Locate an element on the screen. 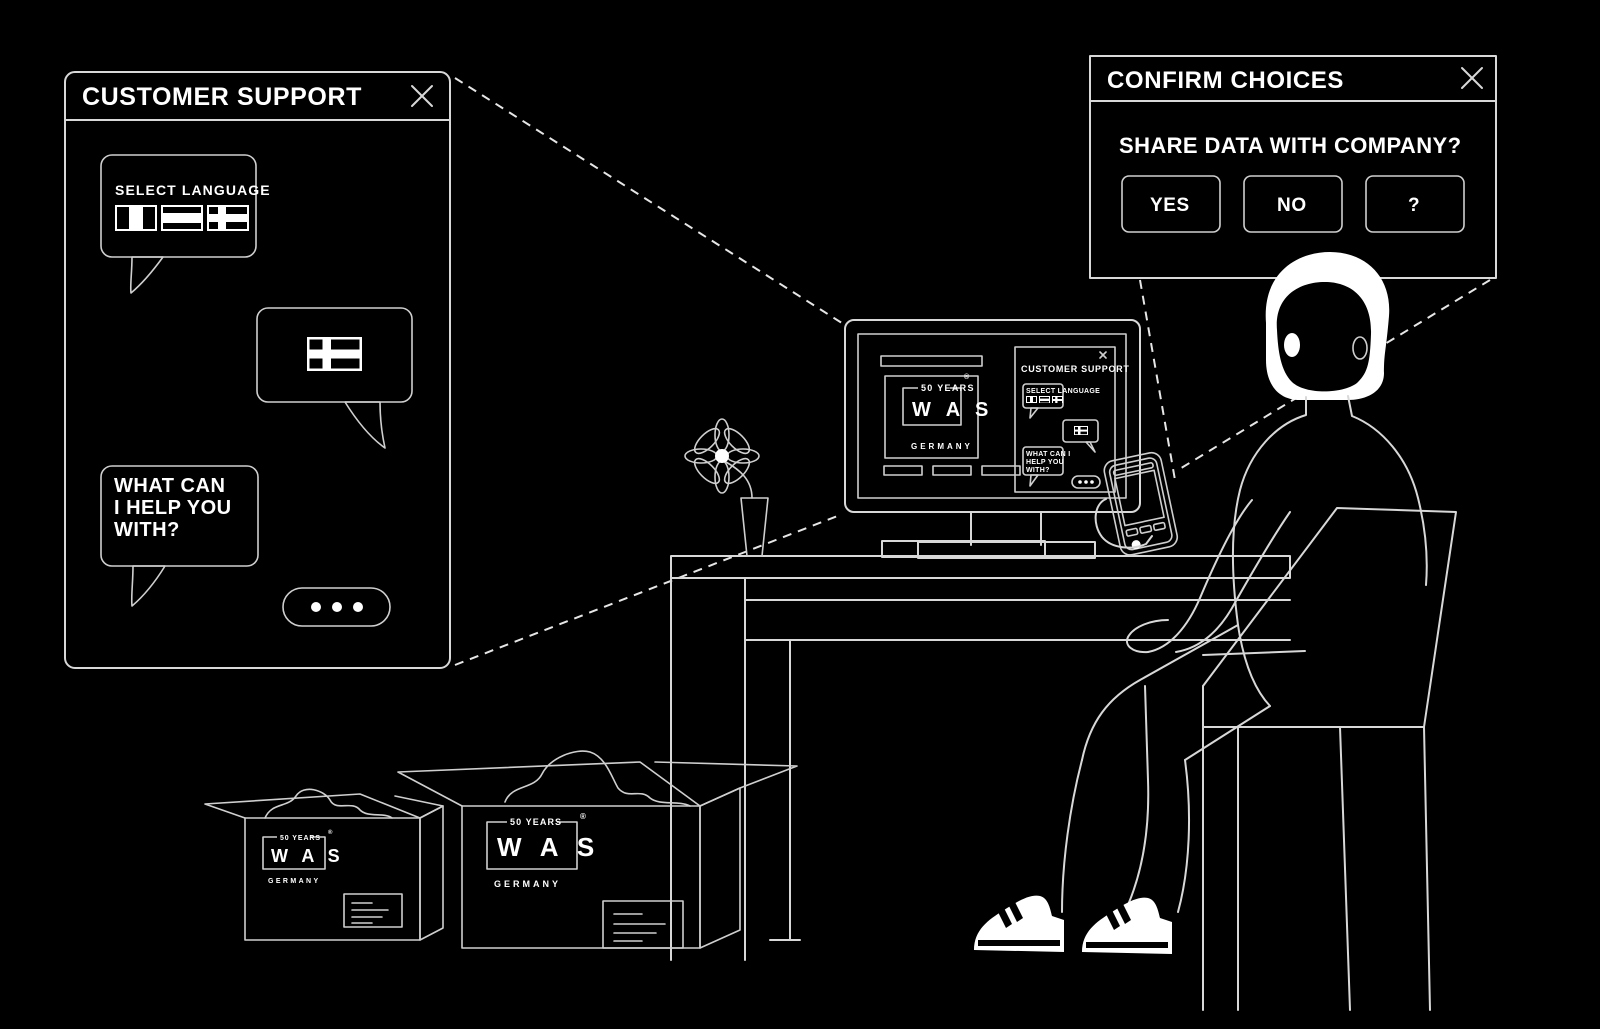 Image resolution: width=1600 pixels, height=1029 pixels. unknown-button-label: ? is located at coordinates (1414, 205).